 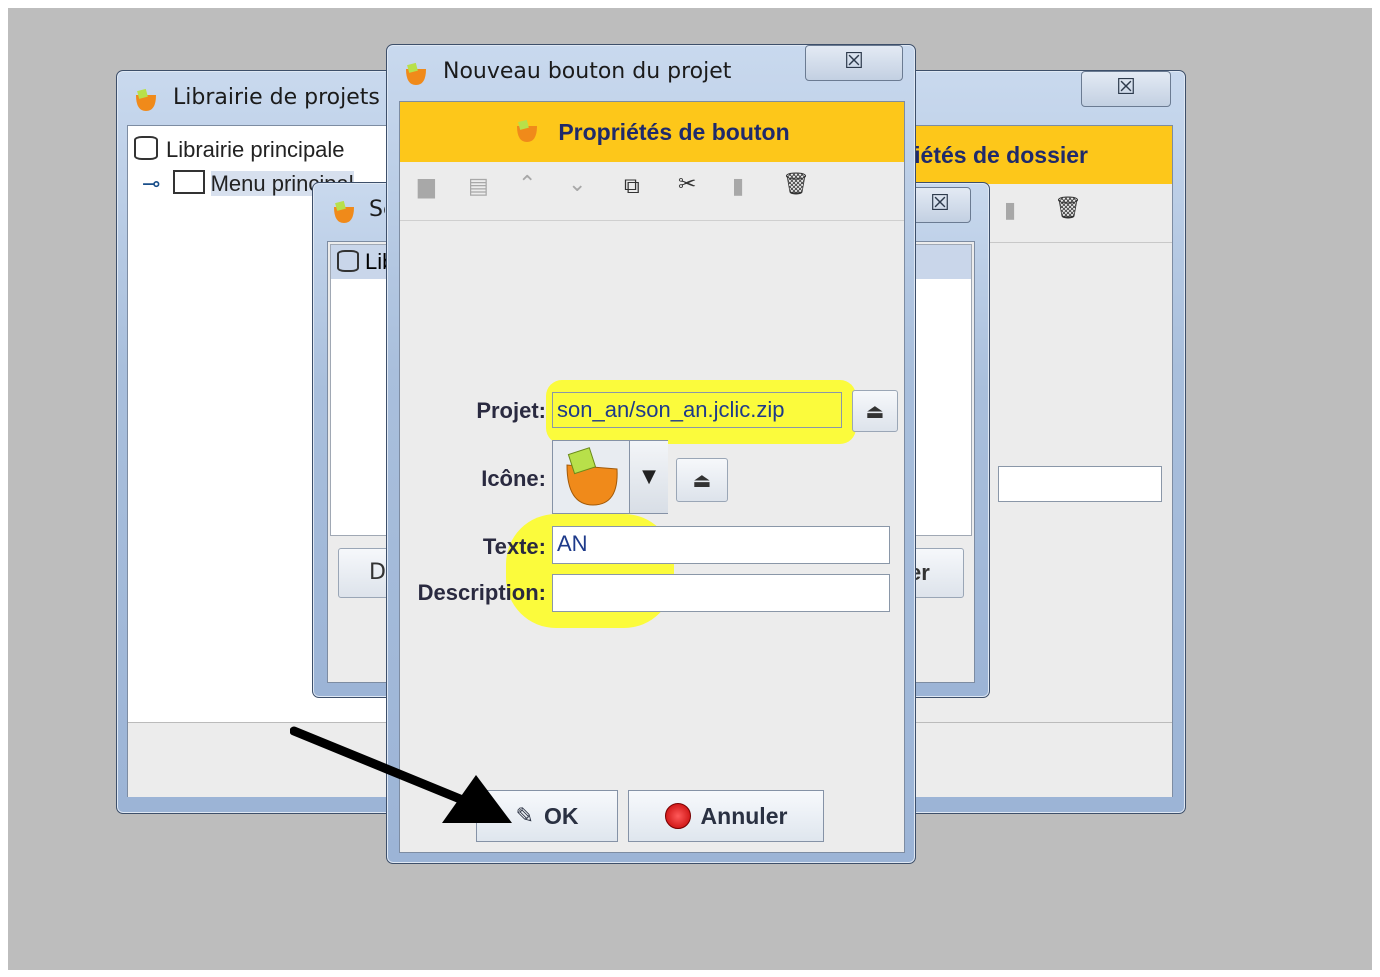 What do you see at coordinates (721, 593) in the screenshot?
I see `description-field` at bounding box center [721, 593].